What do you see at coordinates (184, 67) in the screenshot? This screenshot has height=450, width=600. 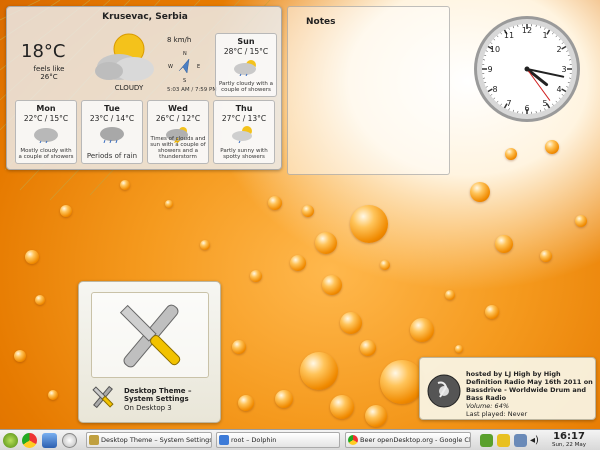 I see `wind-compass-icon: N S W E` at bounding box center [184, 67].